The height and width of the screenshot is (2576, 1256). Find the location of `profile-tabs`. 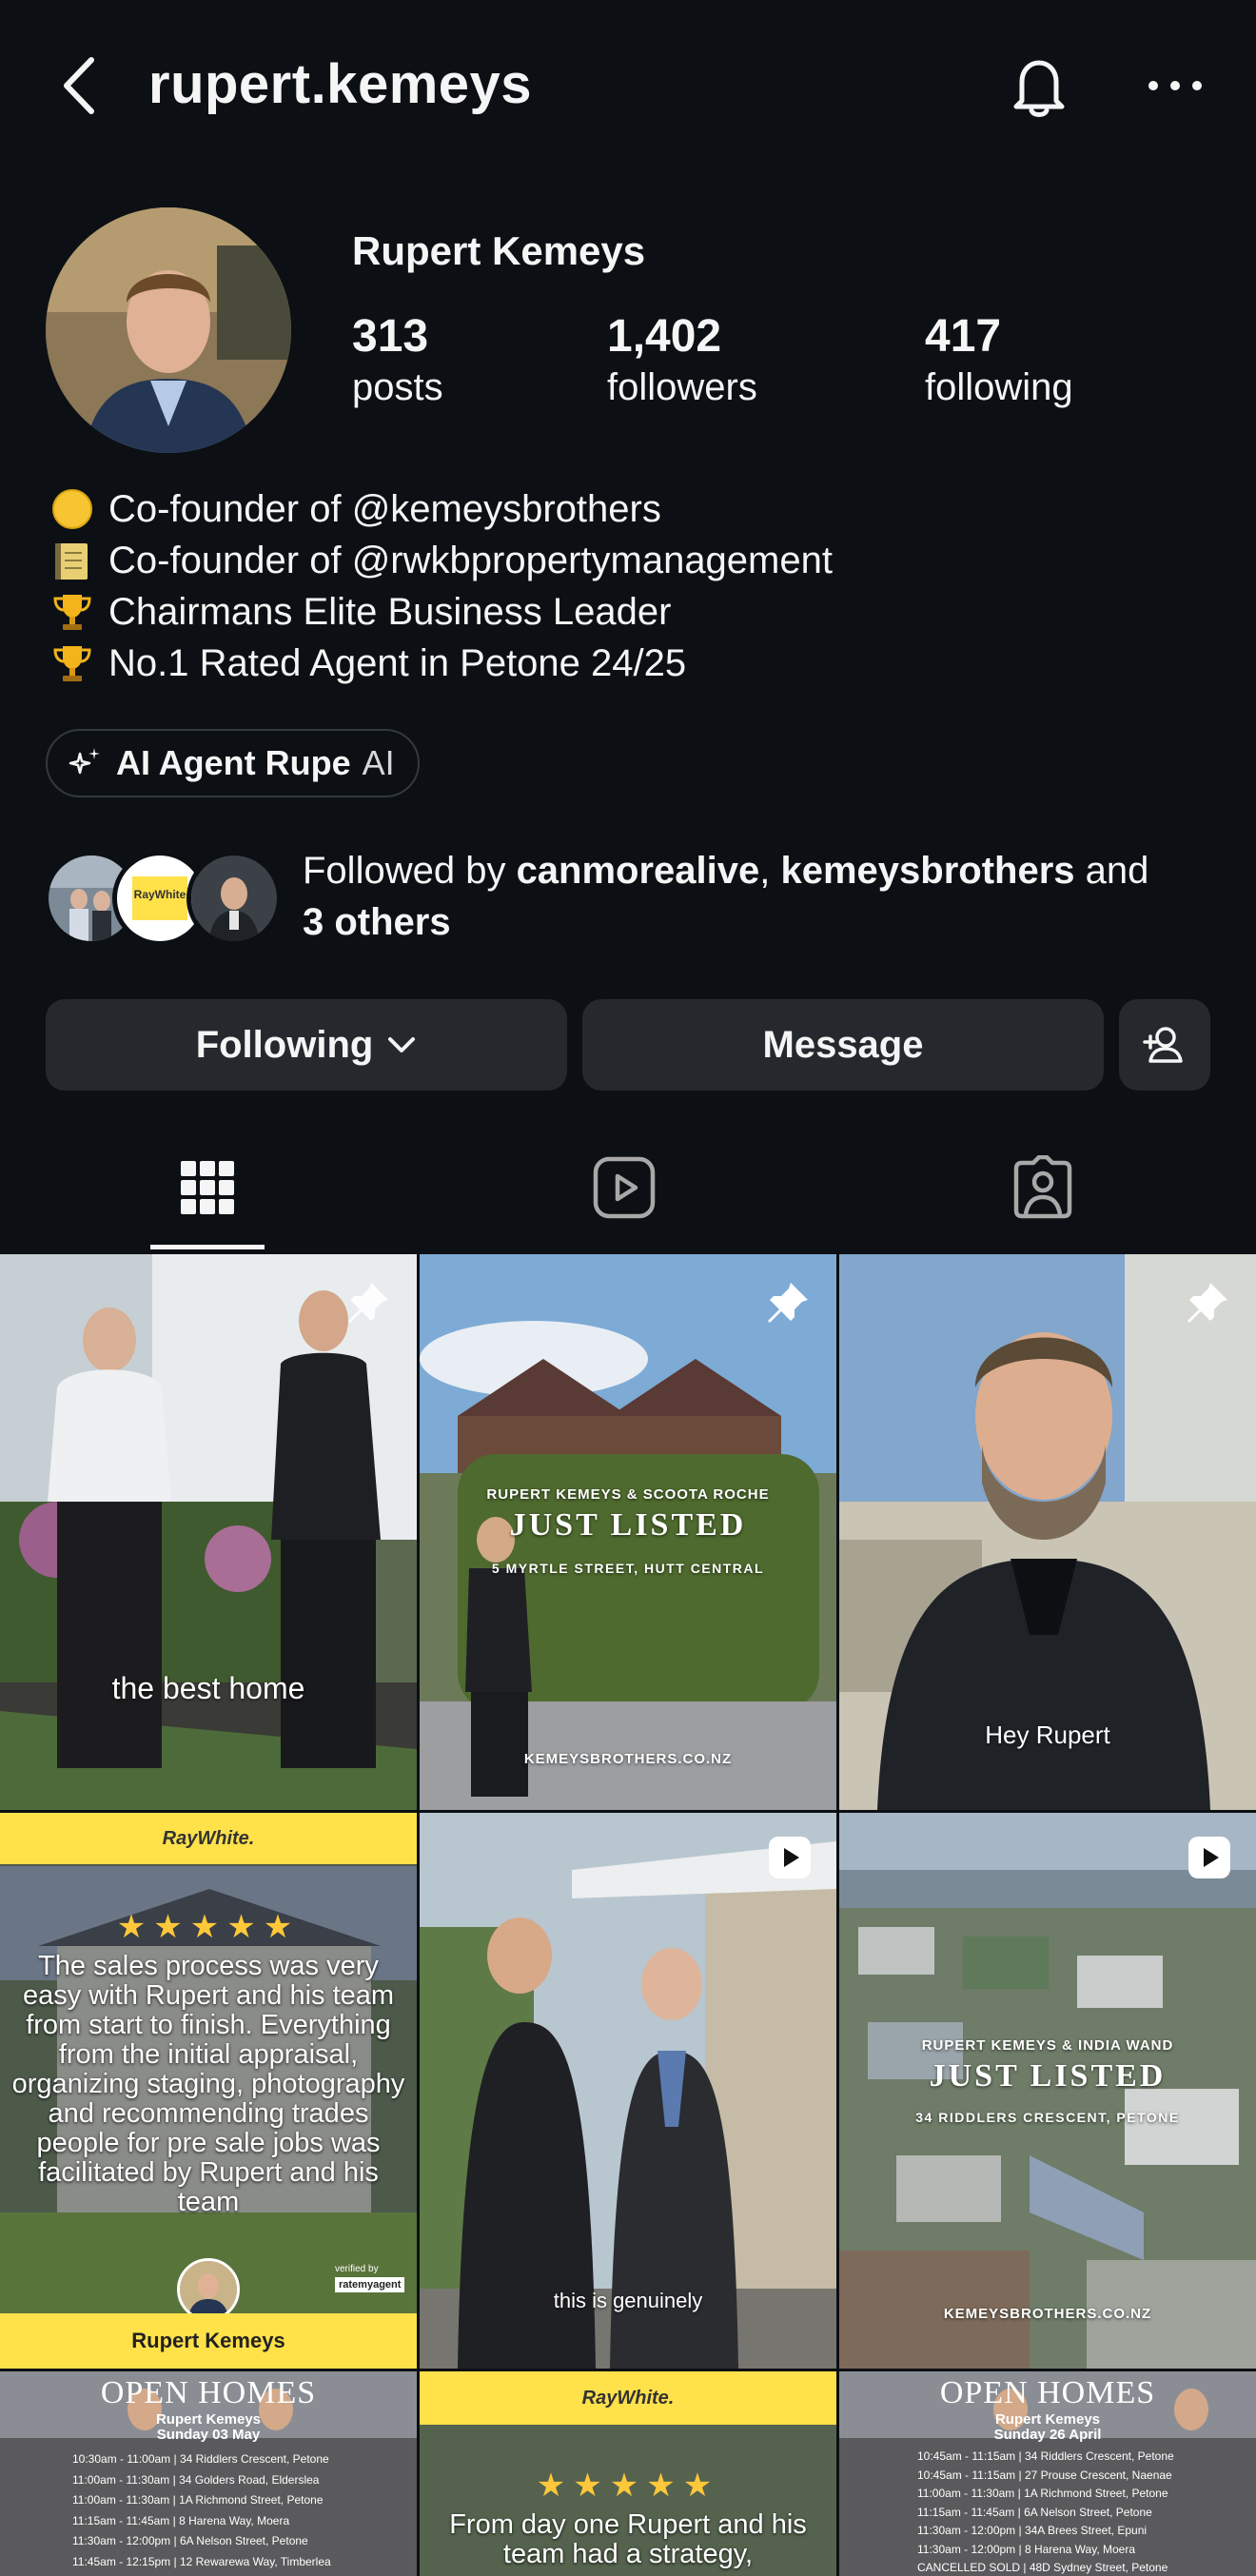

profile-tabs is located at coordinates (628, 1188).